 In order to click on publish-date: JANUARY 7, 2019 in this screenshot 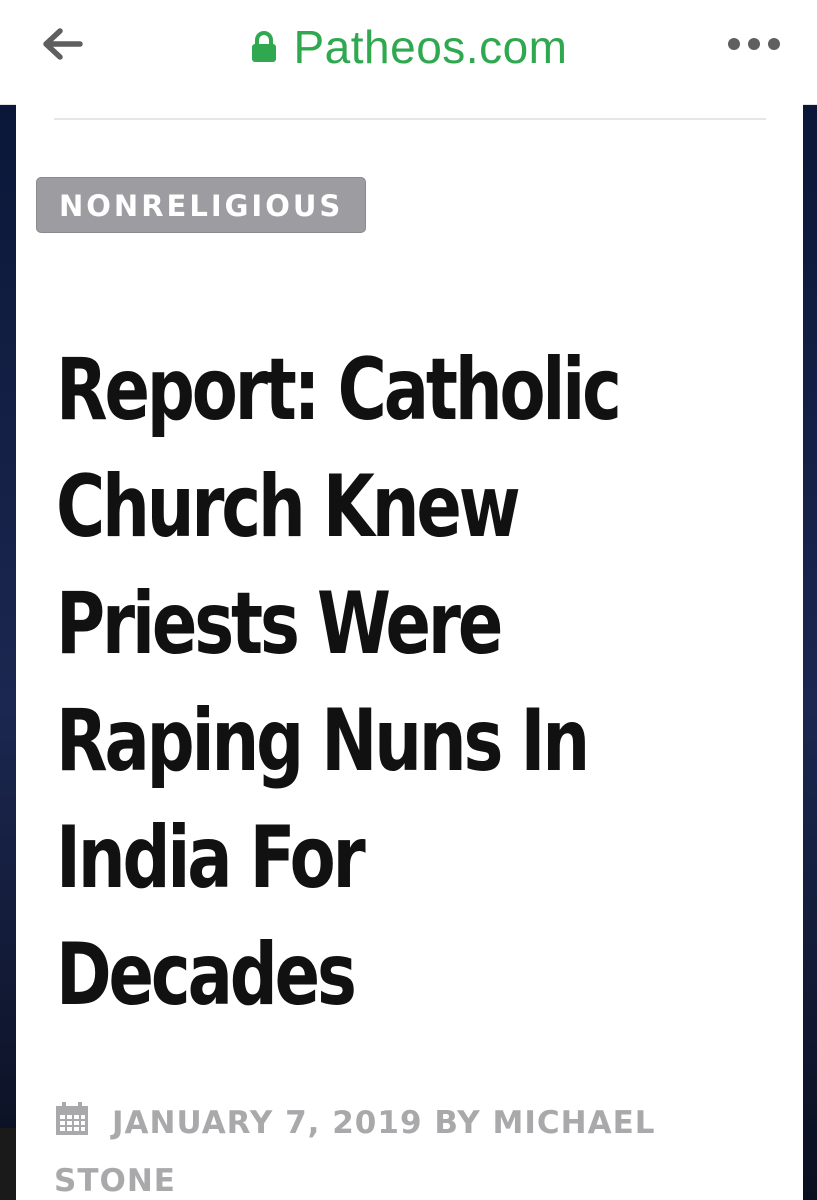, I will do `click(267, 1123)`.